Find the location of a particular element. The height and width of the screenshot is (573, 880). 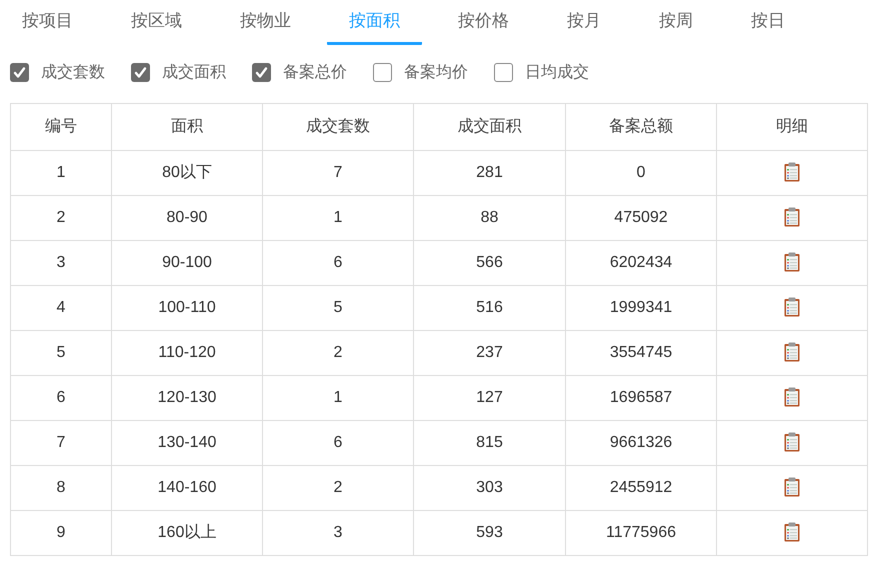

tab: 按月 is located at coordinates (584, 25).